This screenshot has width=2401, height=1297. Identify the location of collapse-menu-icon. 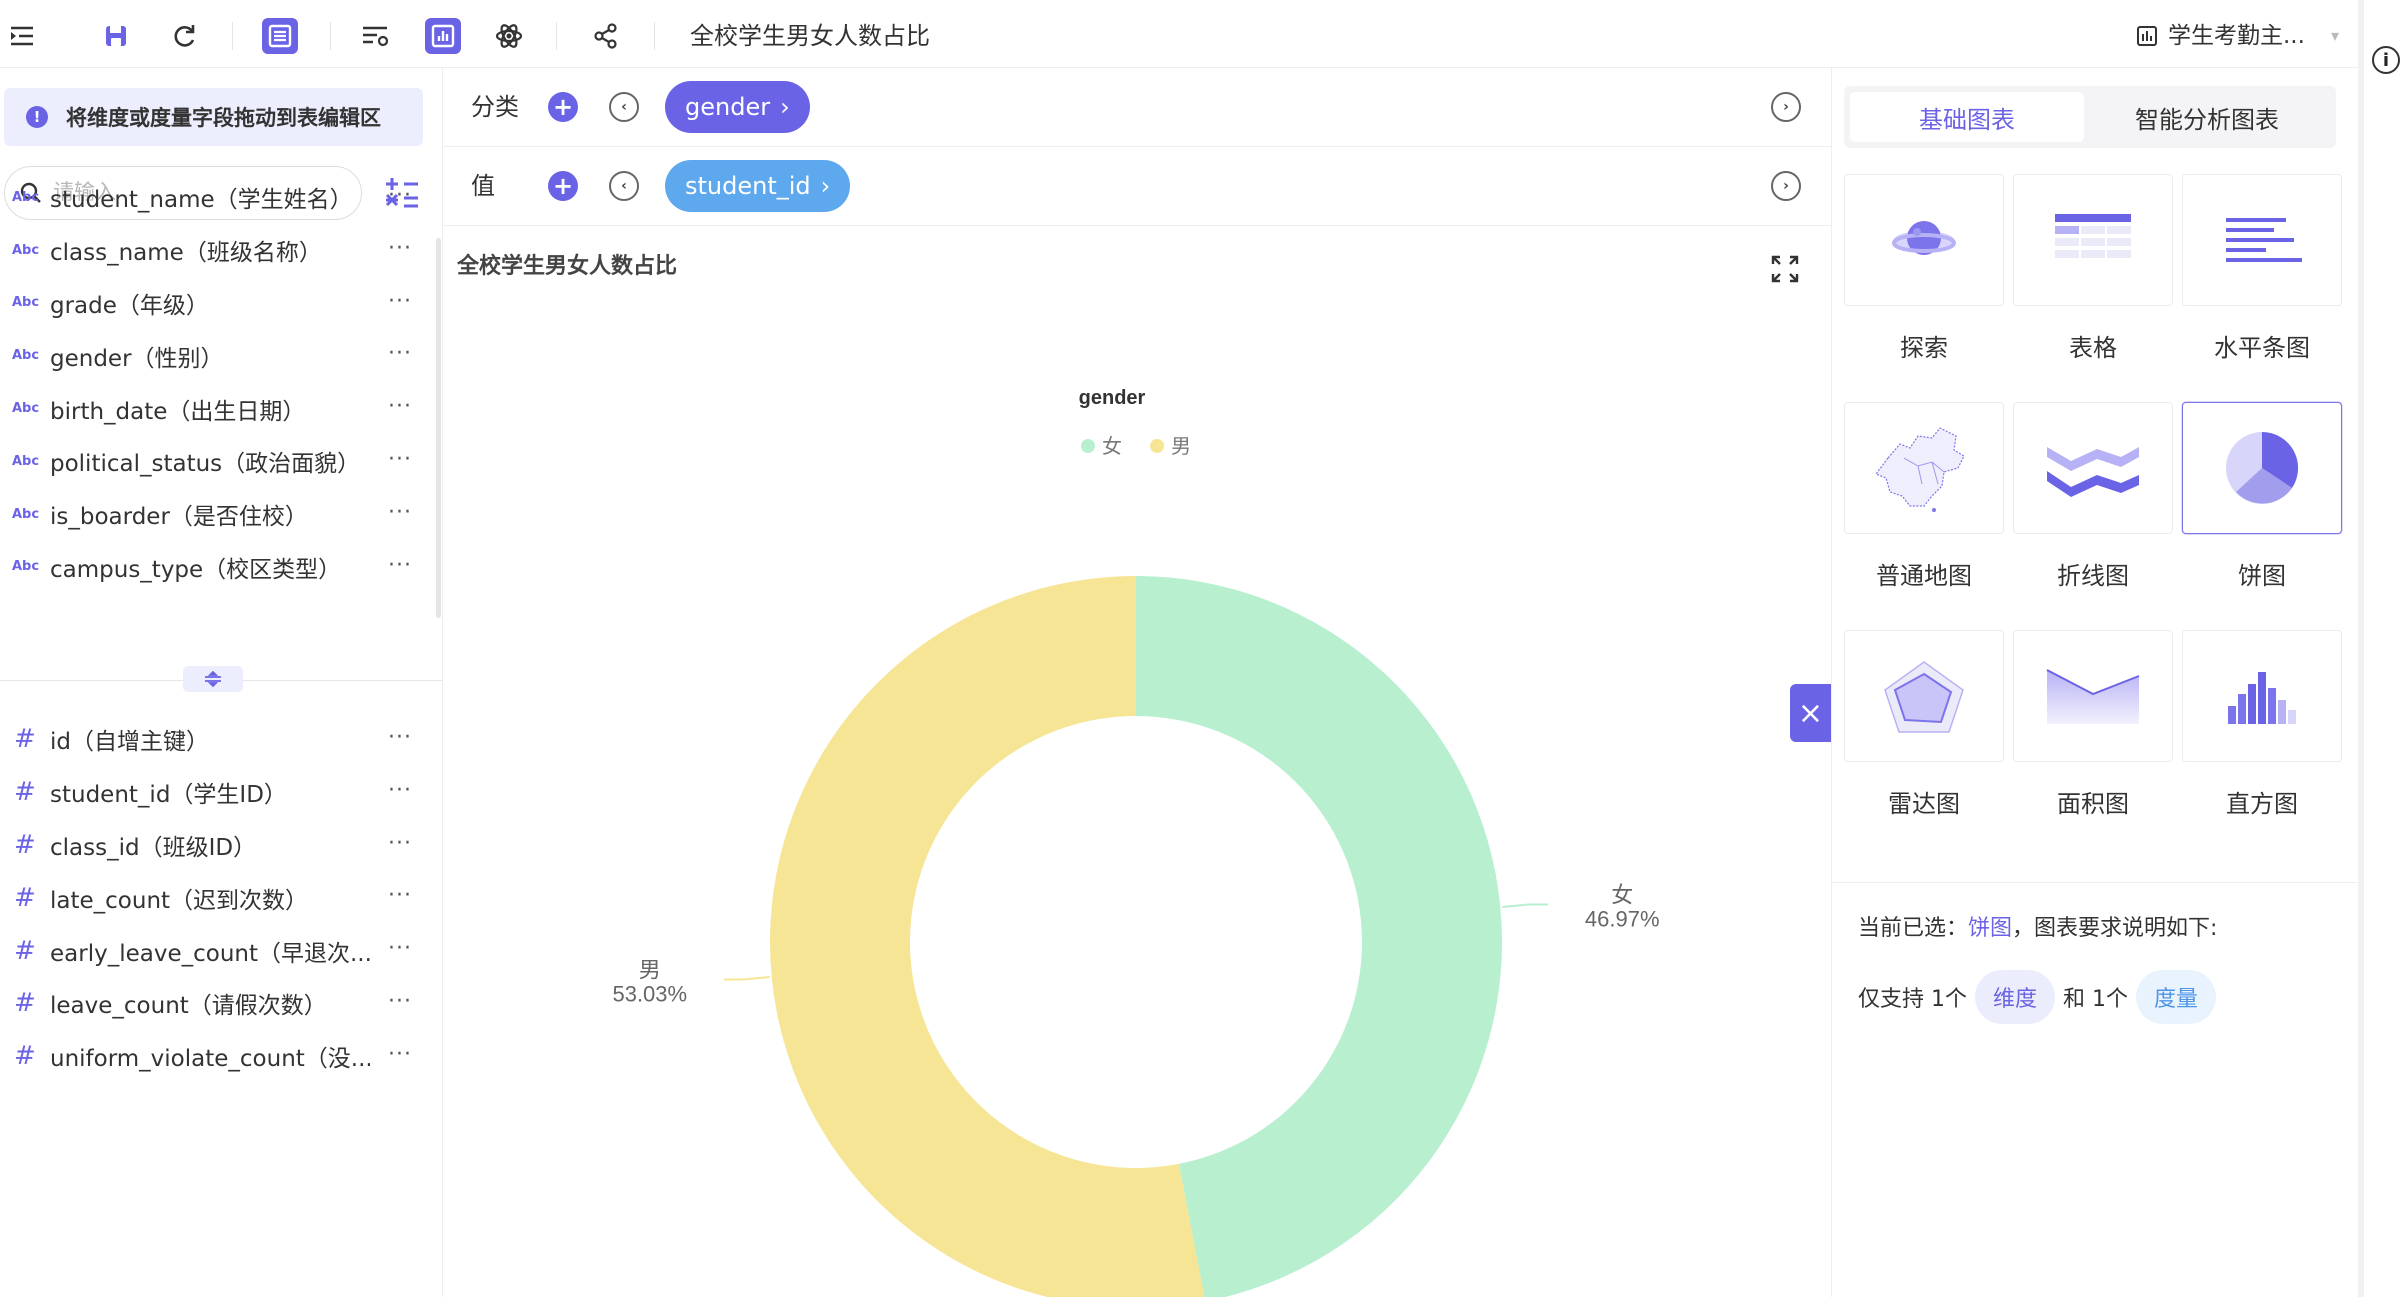
(22, 36).